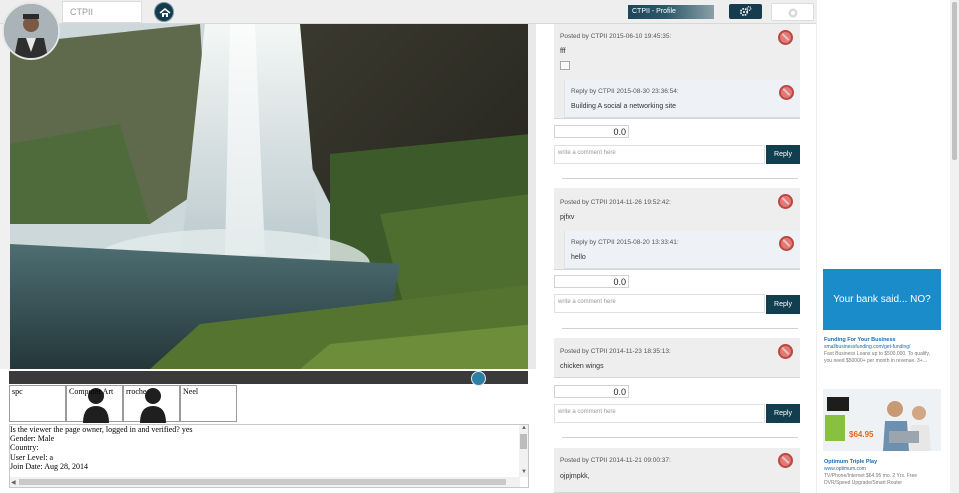  Describe the element at coordinates (575, 476) in the screenshot. I see `post-text: ojpjmpkk,` at that location.